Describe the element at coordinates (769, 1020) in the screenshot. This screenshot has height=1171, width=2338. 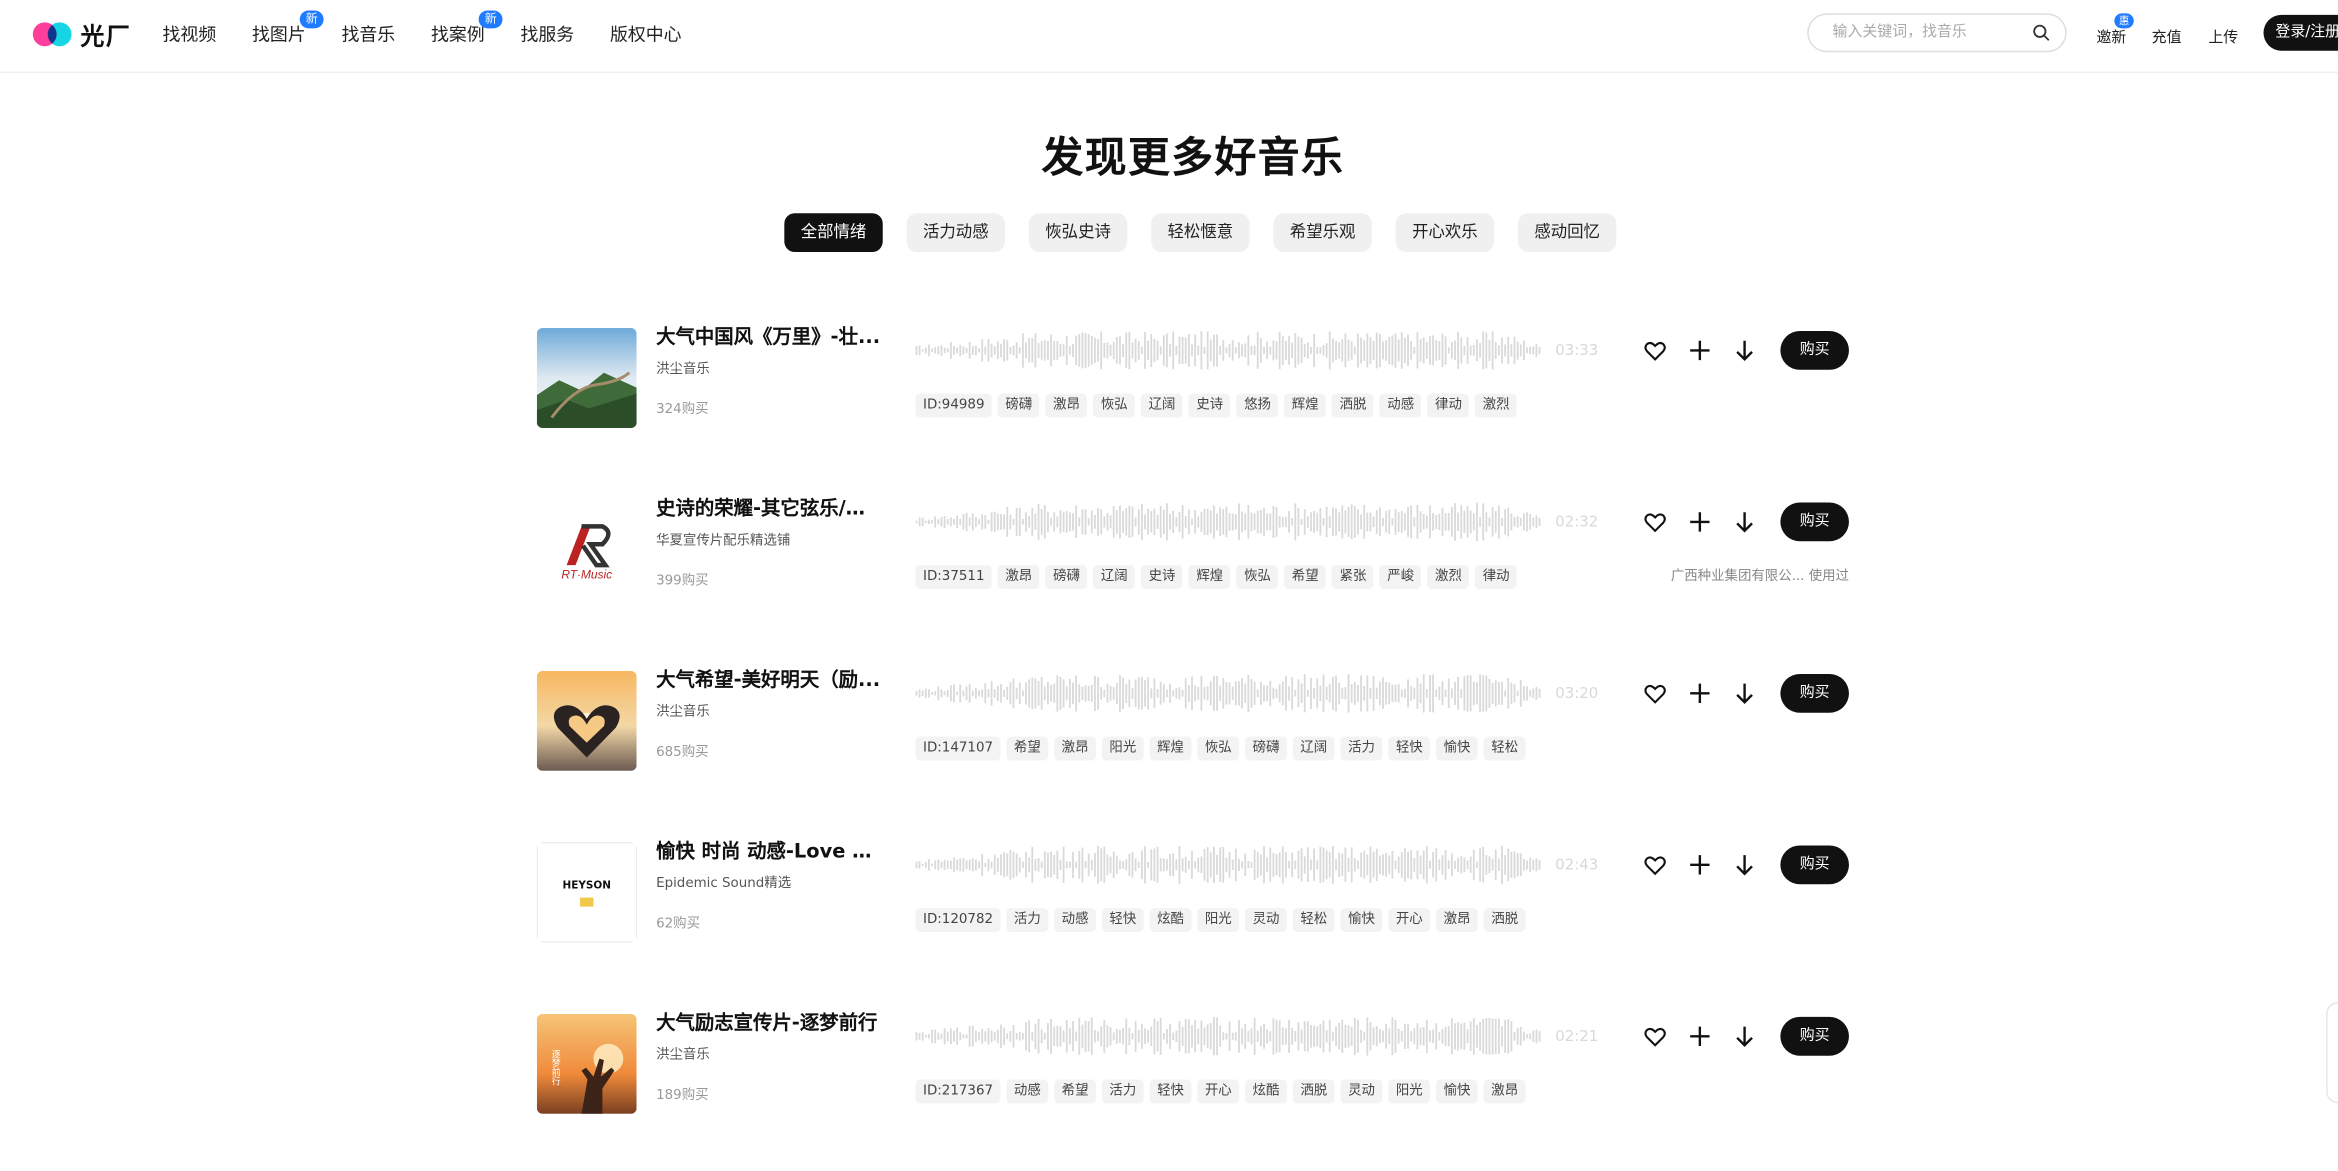
I see `track-title: 大气励志宣传片-逐梦前行` at that location.